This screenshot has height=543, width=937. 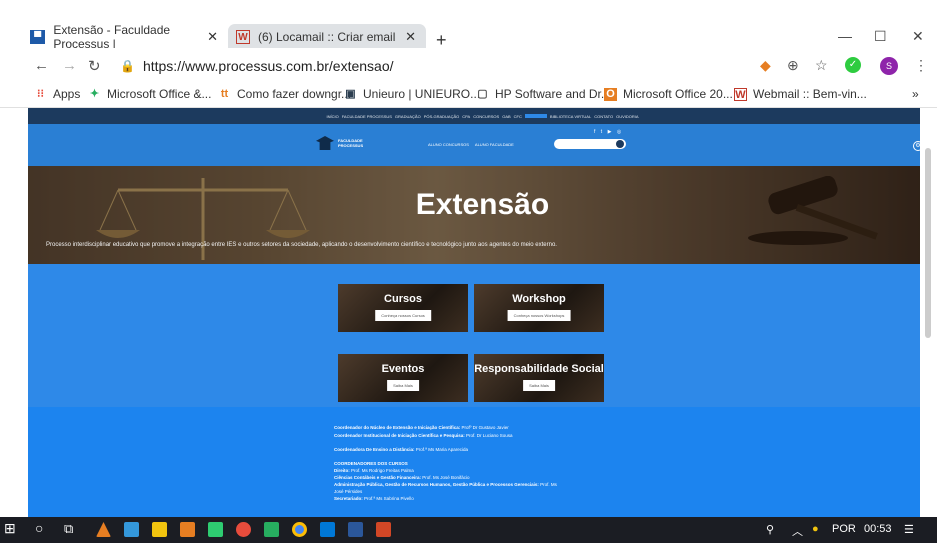 What do you see at coordinates (381, 470) in the screenshot?
I see `info-value: Prof. Ms Rodrigo Freitas Palma` at bounding box center [381, 470].